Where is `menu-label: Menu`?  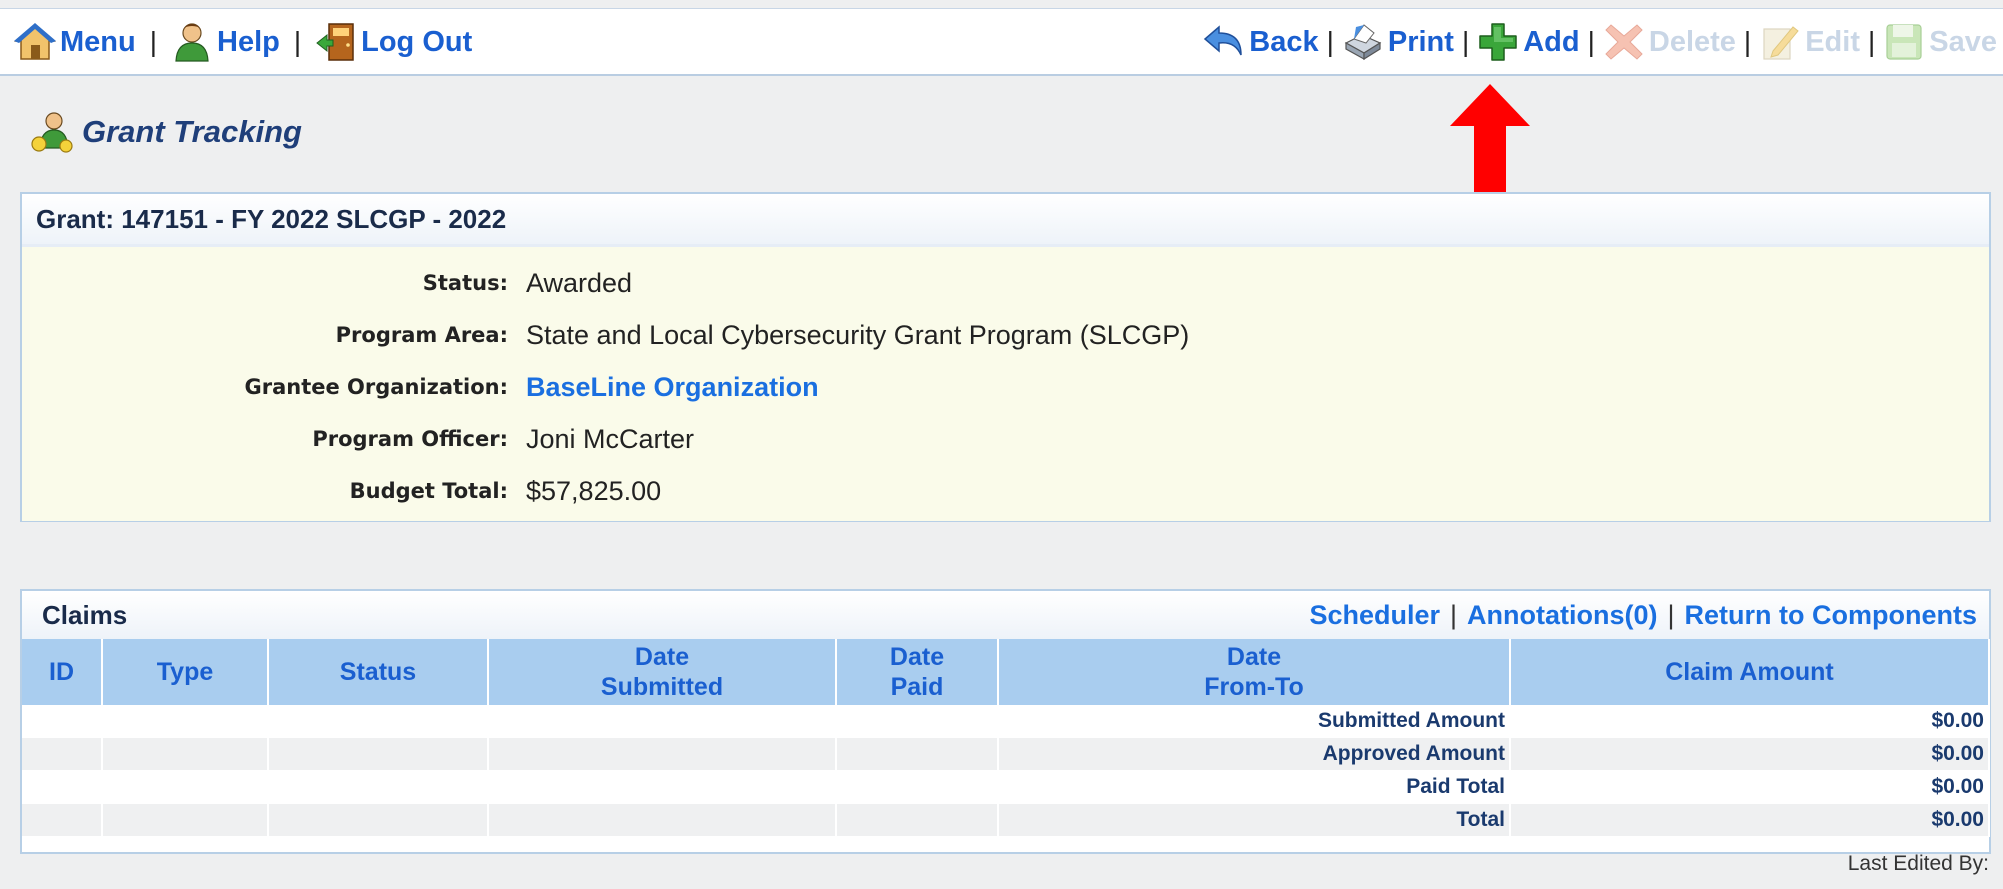 menu-label: Menu is located at coordinates (98, 41).